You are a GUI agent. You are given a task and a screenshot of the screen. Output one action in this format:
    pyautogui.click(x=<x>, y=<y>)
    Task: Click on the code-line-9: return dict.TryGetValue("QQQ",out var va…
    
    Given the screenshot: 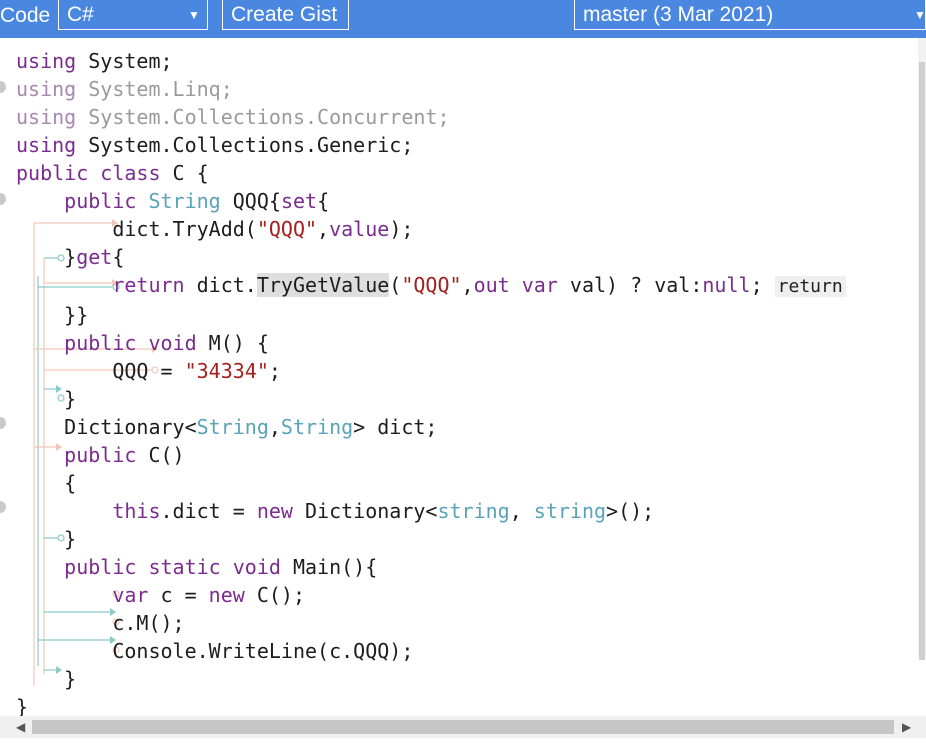 What is the action you would take?
    pyautogui.click(x=431, y=285)
    